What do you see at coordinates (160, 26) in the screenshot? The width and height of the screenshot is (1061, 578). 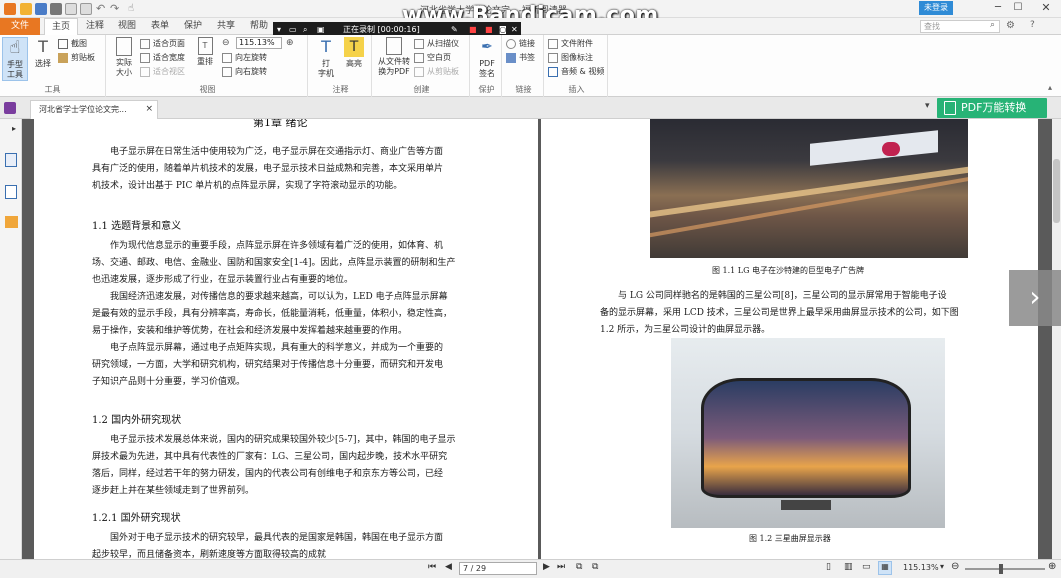 I see `tab-form: 表单` at bounding box center [160, 26].